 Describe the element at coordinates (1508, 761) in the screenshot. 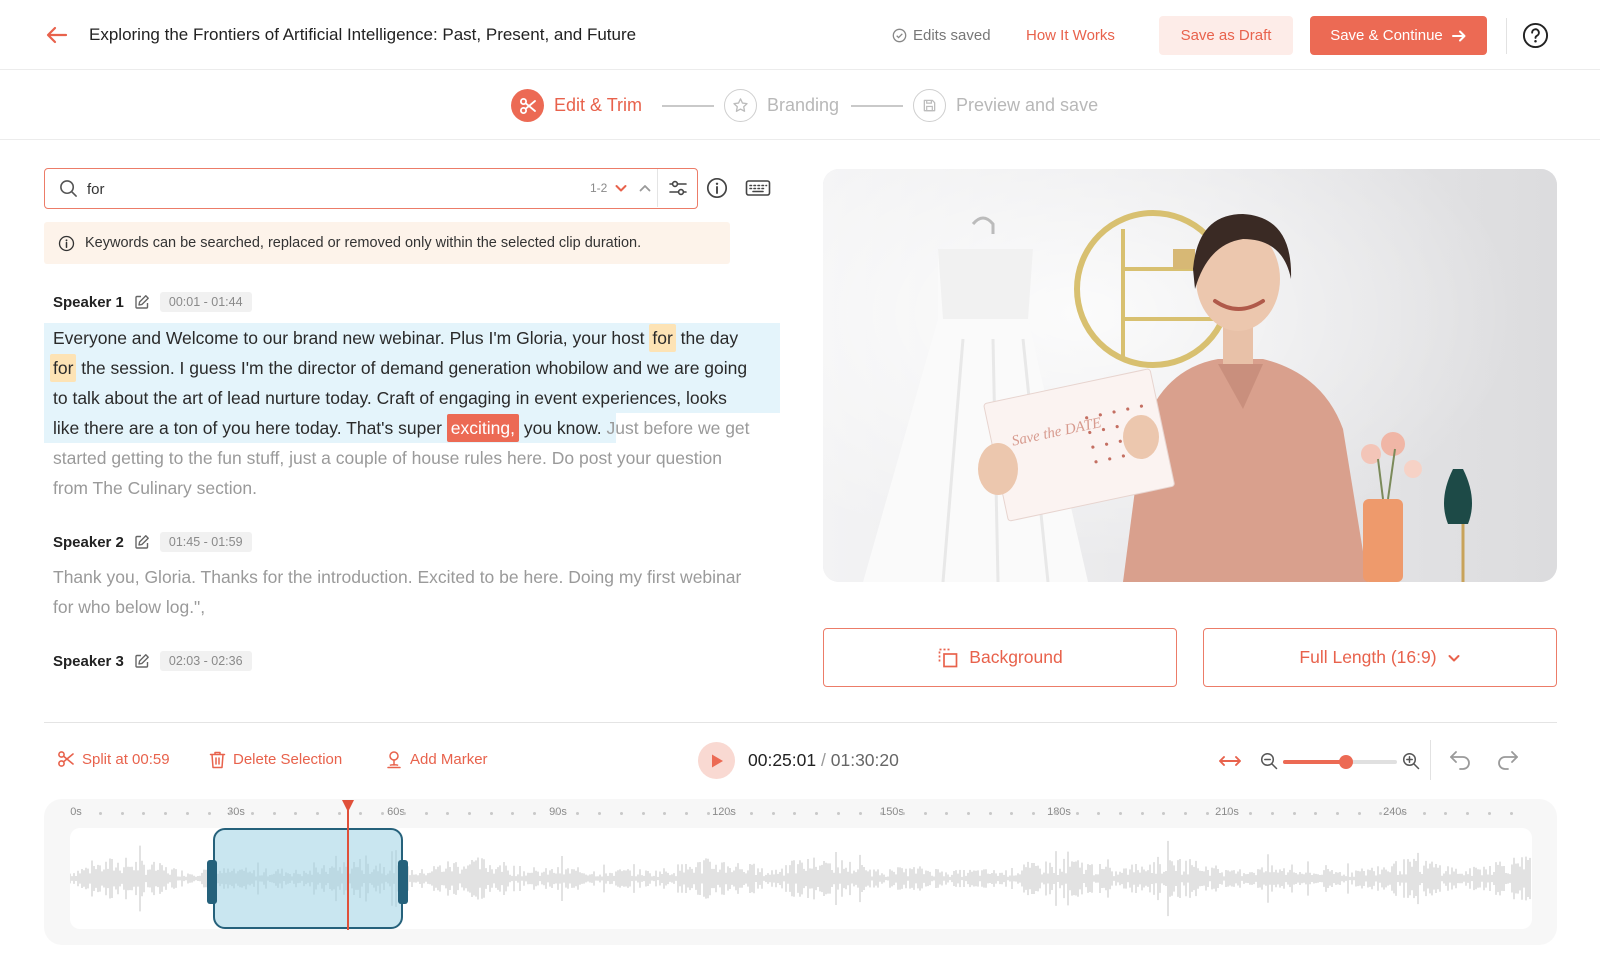

I see `redo-icon` at that location.